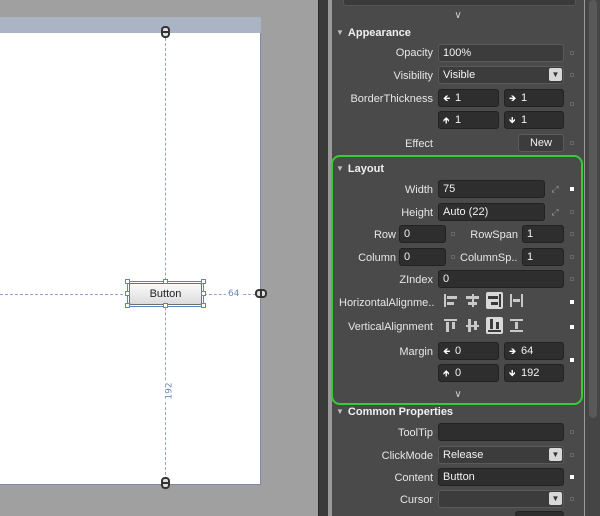 The height and width of the screenshot is (516, 600). What do you see at coordinates (572, 257) in the screenshot?
I see `columnspan-marker` at bounding box center [572, 257].